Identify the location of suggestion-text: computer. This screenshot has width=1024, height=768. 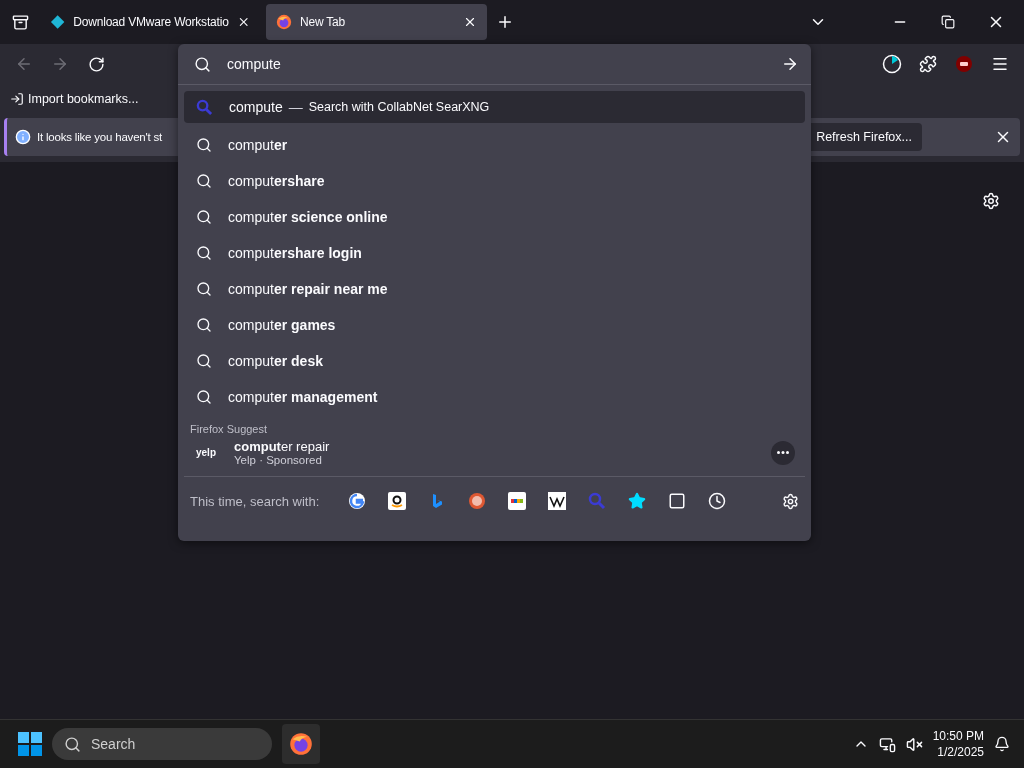
(258, 145).